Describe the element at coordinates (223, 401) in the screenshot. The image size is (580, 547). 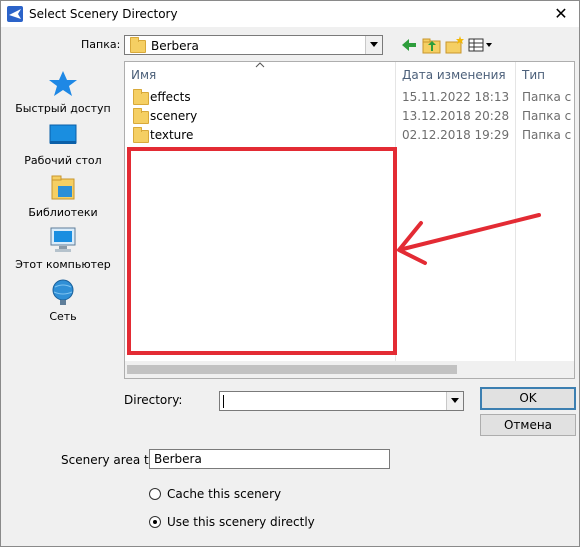
I see `text-cursor` at that location.